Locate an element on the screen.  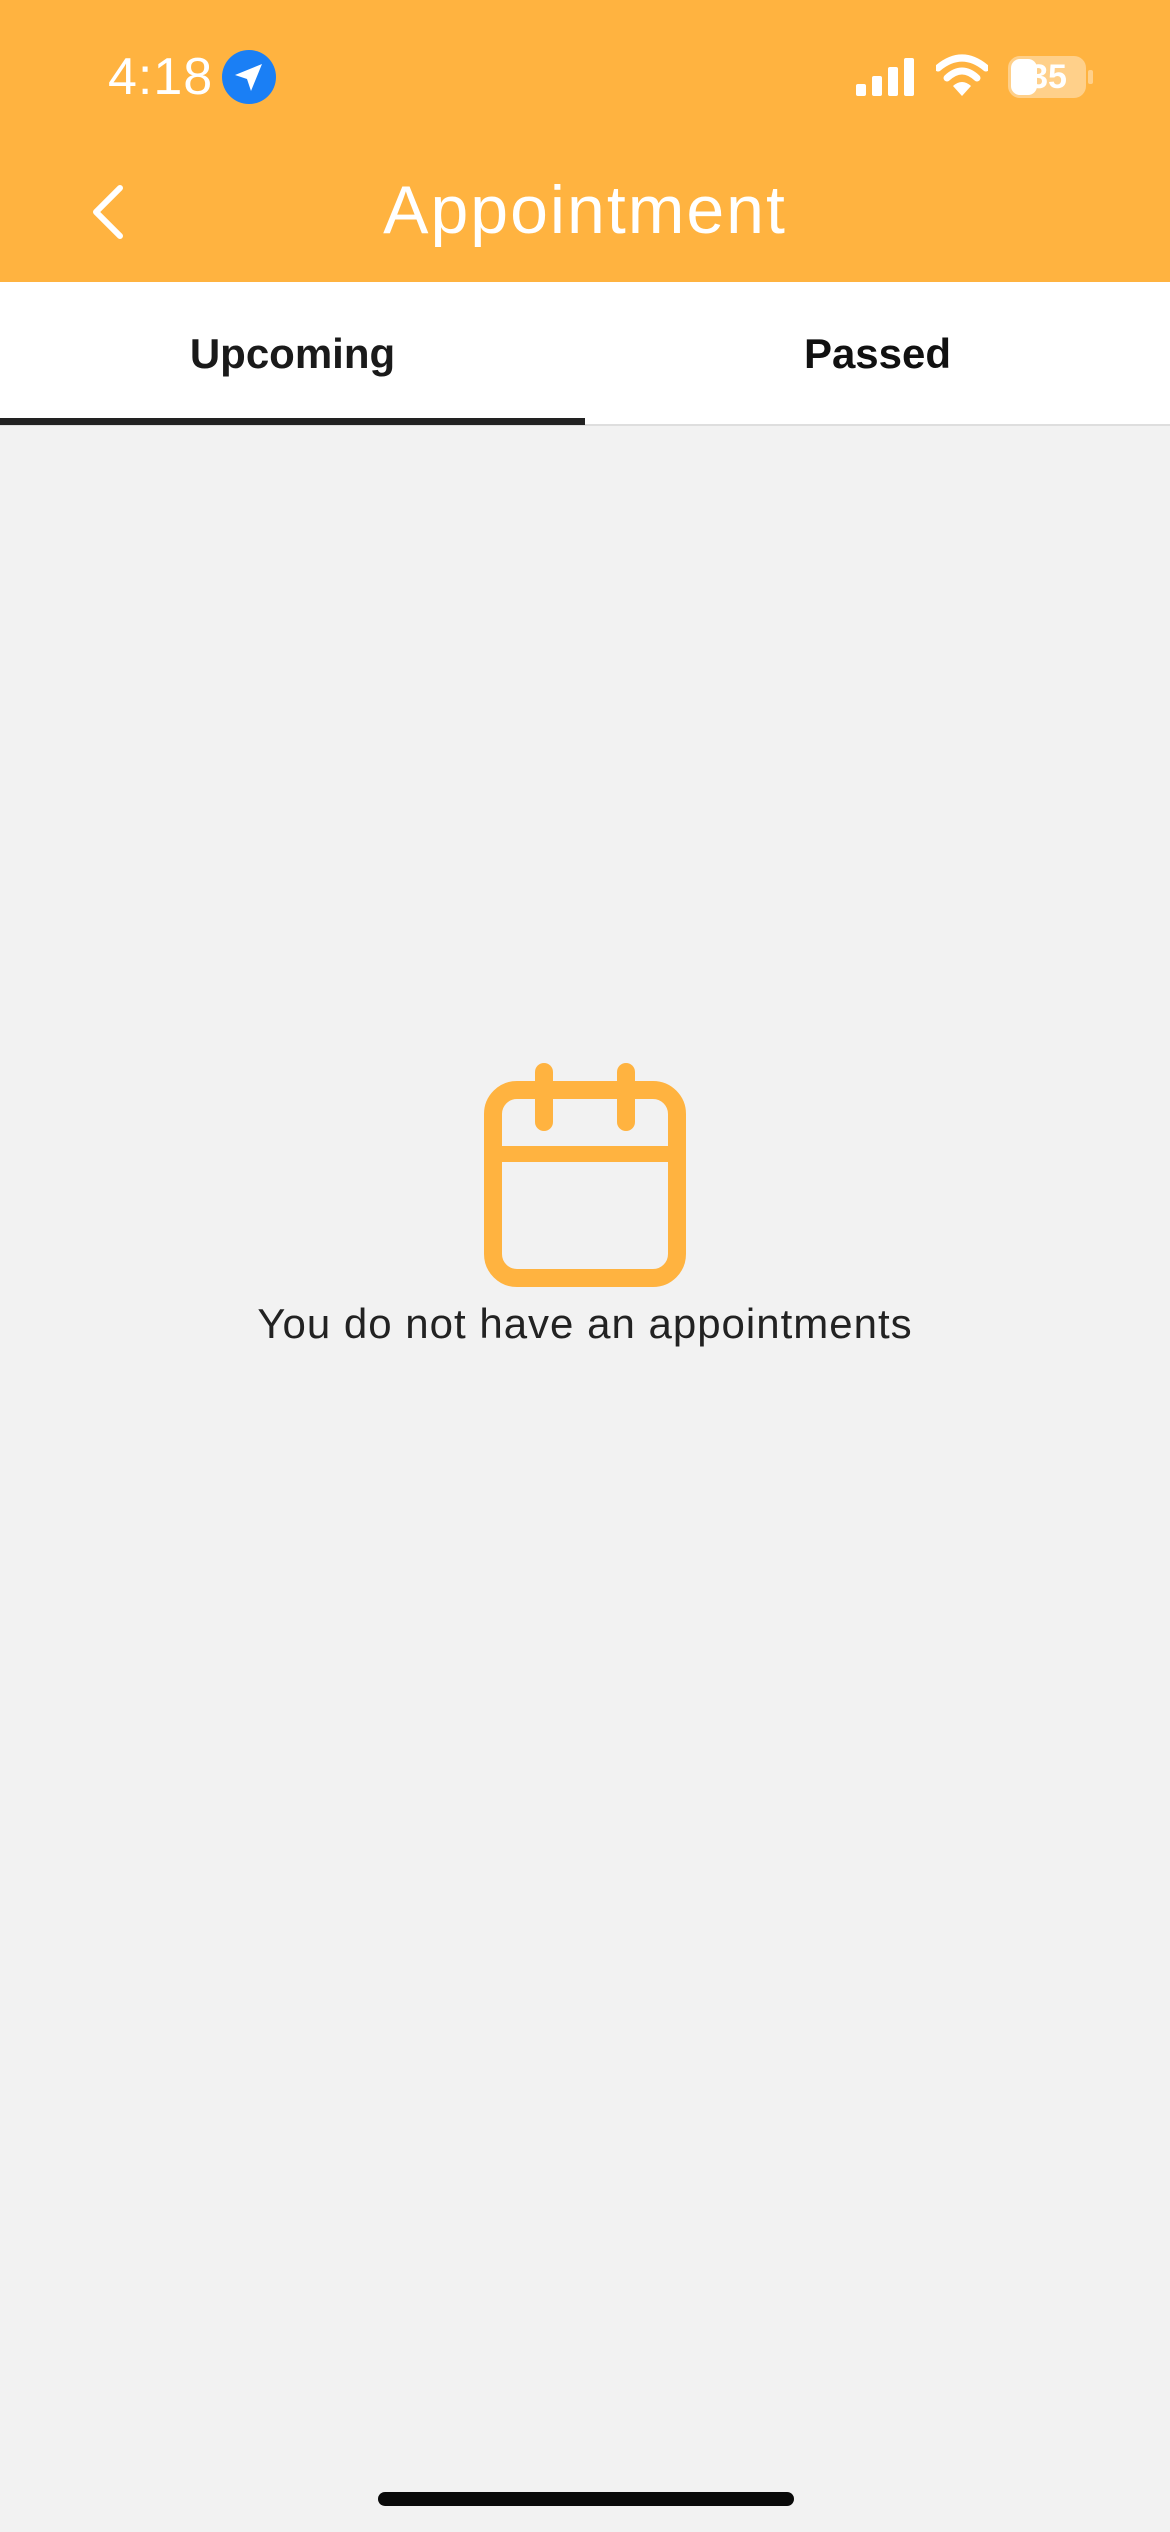
tab-bar: Upcoming Passed is located at coordinates (585, 354).